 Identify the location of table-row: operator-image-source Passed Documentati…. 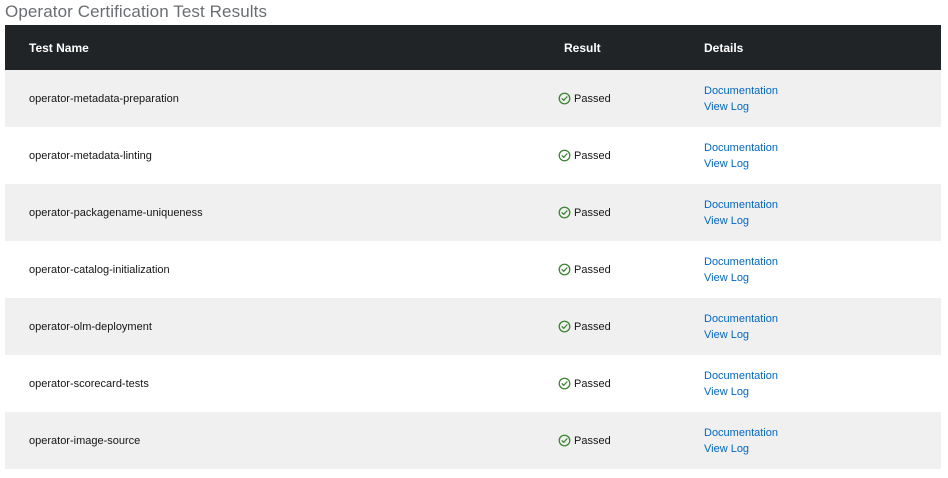
(473, 440).